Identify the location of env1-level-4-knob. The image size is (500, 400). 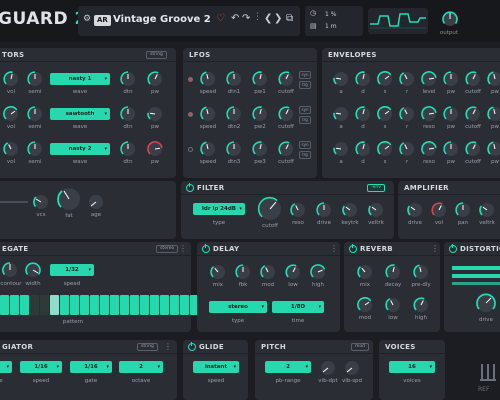
(429, 80).